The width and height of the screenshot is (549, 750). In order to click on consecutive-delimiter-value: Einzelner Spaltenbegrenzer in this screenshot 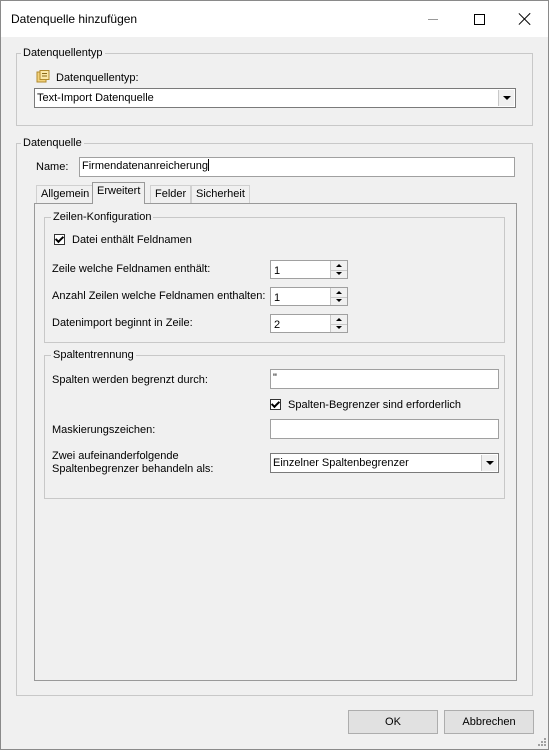, I will do `click(341, 463)`.